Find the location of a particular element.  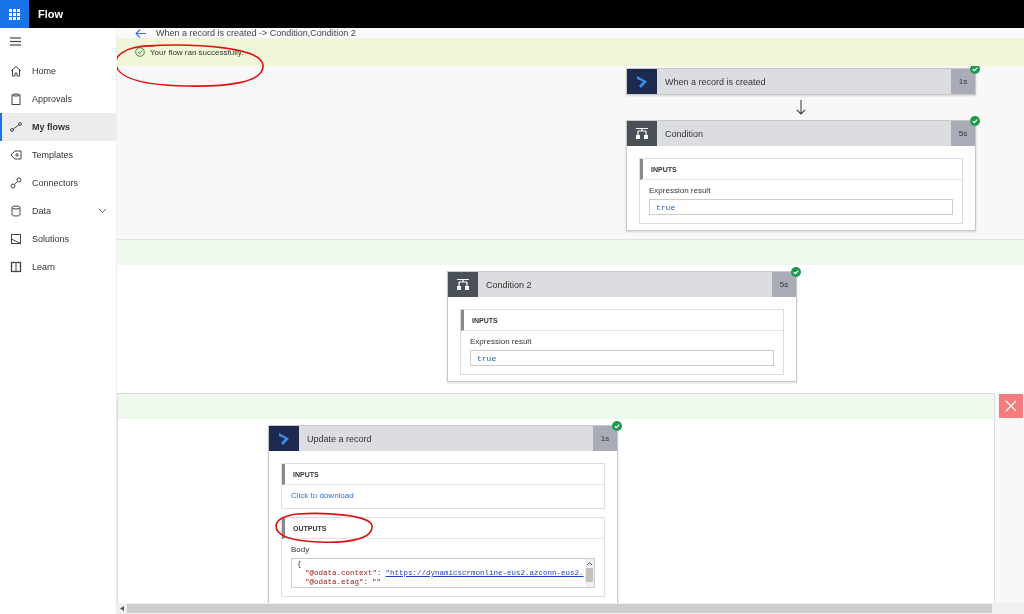

book-icon is located at coordinates (16, 267).